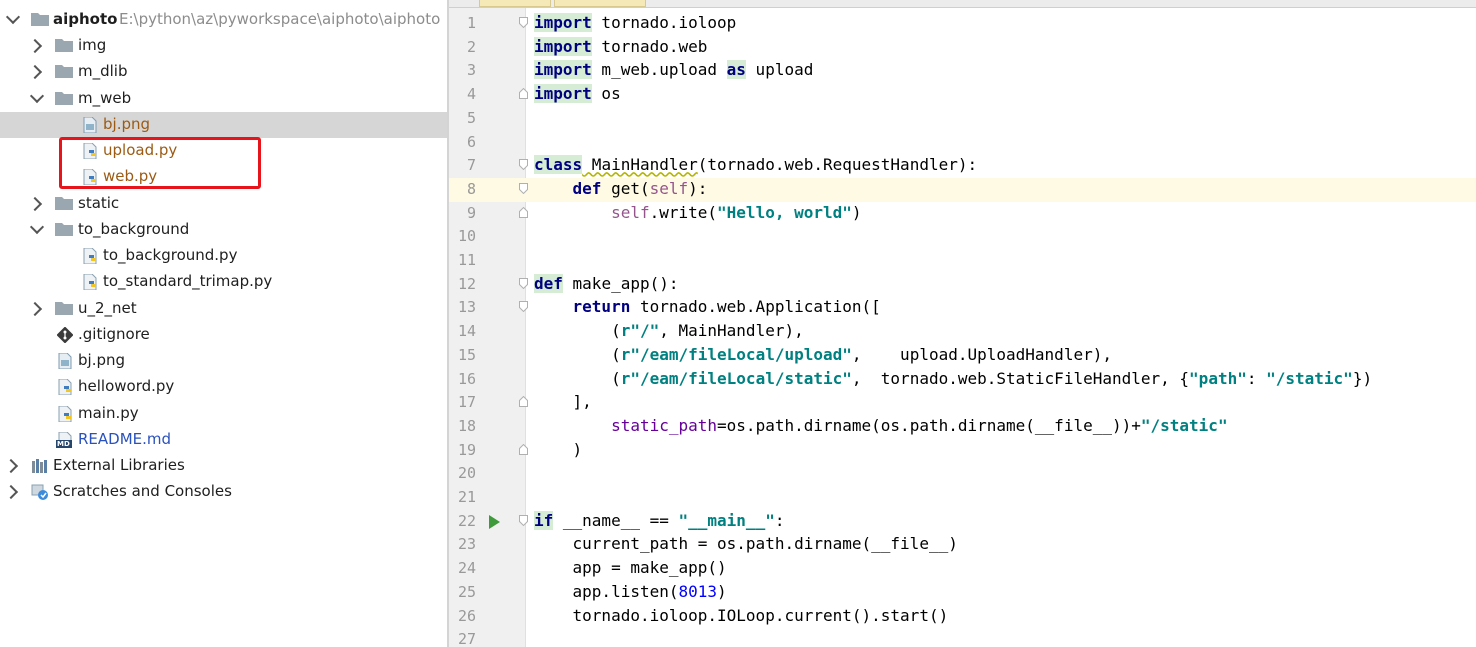  What do you see at coordinates (962, 189) in the screenshot?
I see `code-line-current: 8 def get(self):` at bounding box center [962, 189].